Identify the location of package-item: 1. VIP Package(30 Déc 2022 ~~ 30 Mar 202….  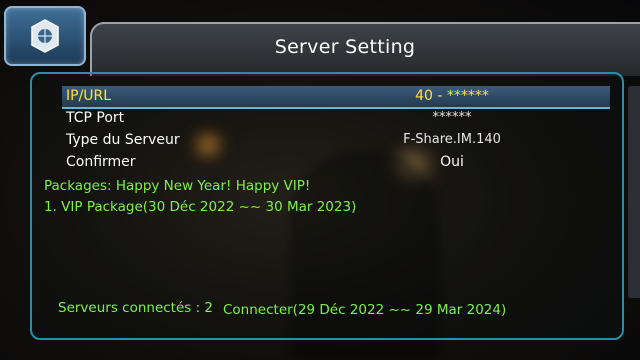
(200, 207).